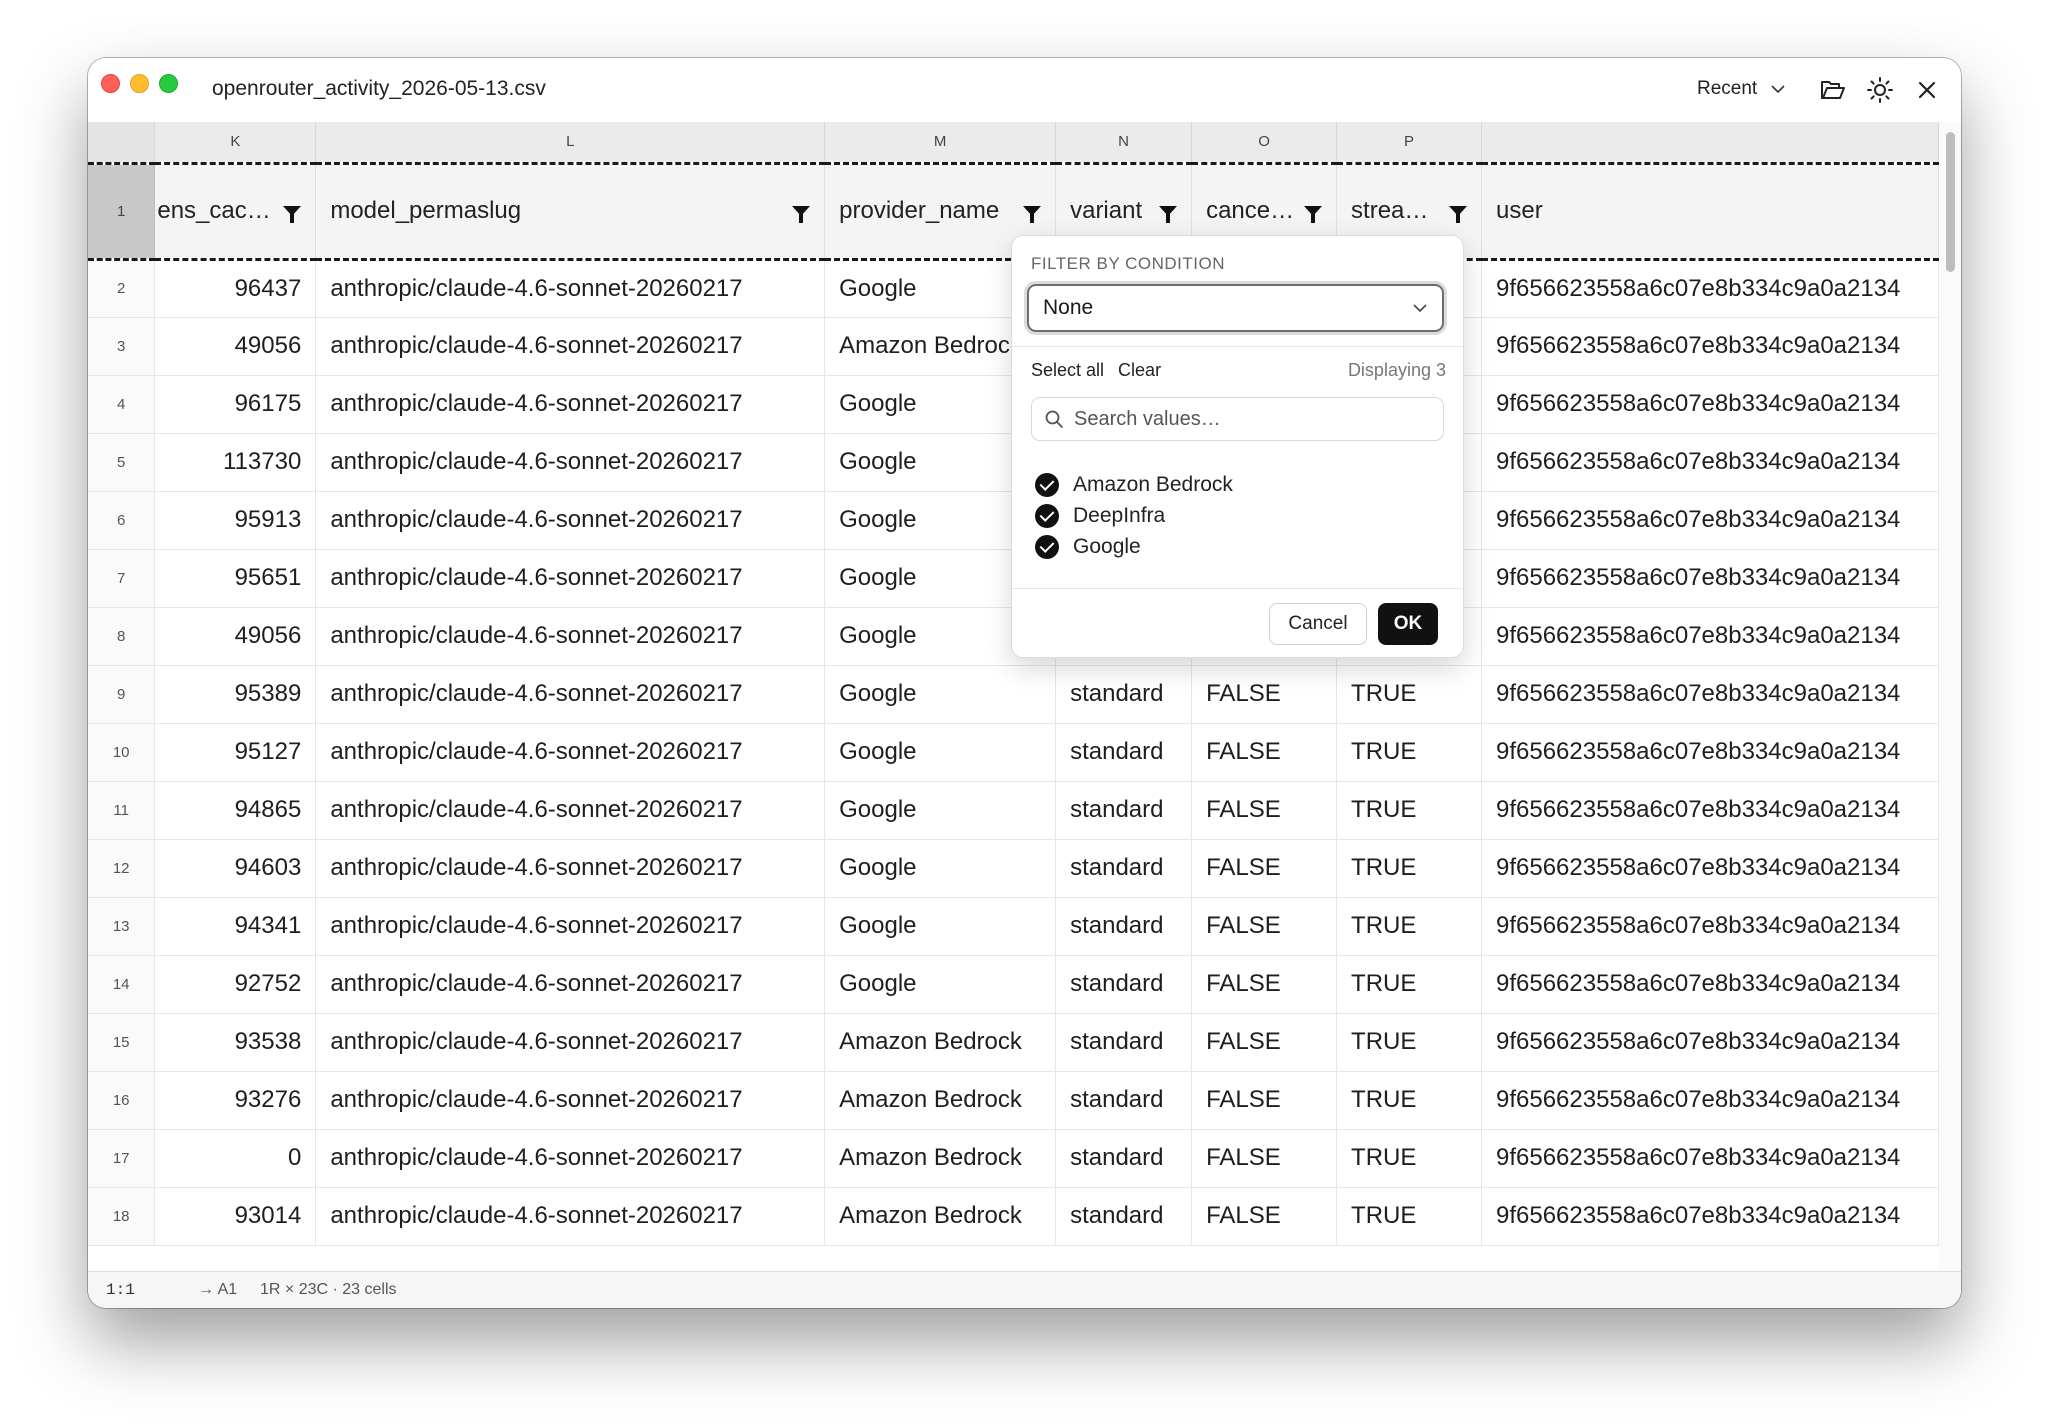 This screenshot has width=2048, height=1424. Describe the element at coordinates (1409, 143) in the screenshot. I see `column-letter: P` at that location.